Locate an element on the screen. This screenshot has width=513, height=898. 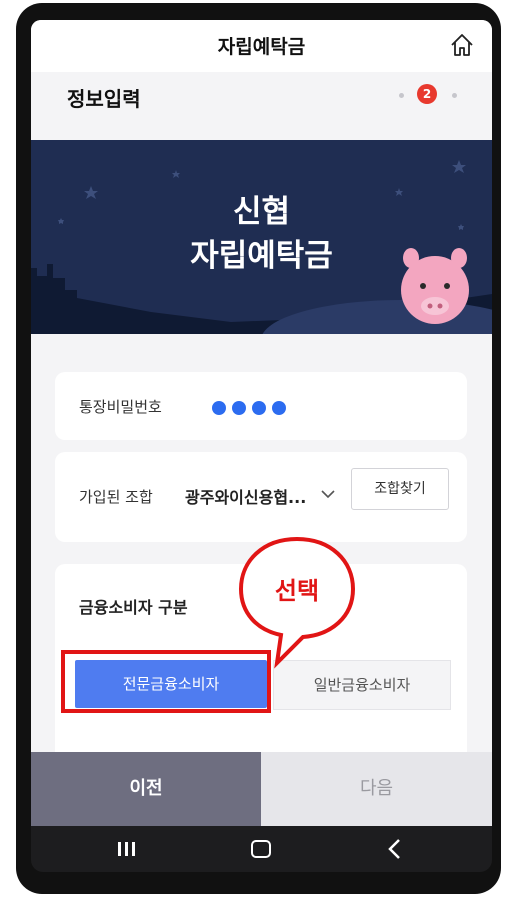
home-icon is located at coordinates (462, 45).